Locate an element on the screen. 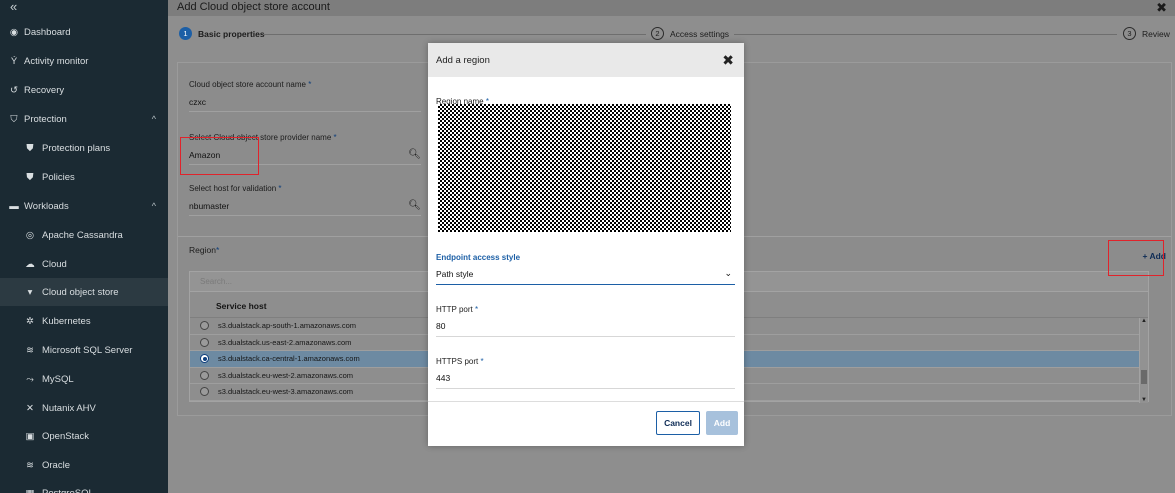 The width and height of the screenshot is (1175, 493). sidebar-item-recovery: ↺ Recovery is located at coordinates (84, 90).